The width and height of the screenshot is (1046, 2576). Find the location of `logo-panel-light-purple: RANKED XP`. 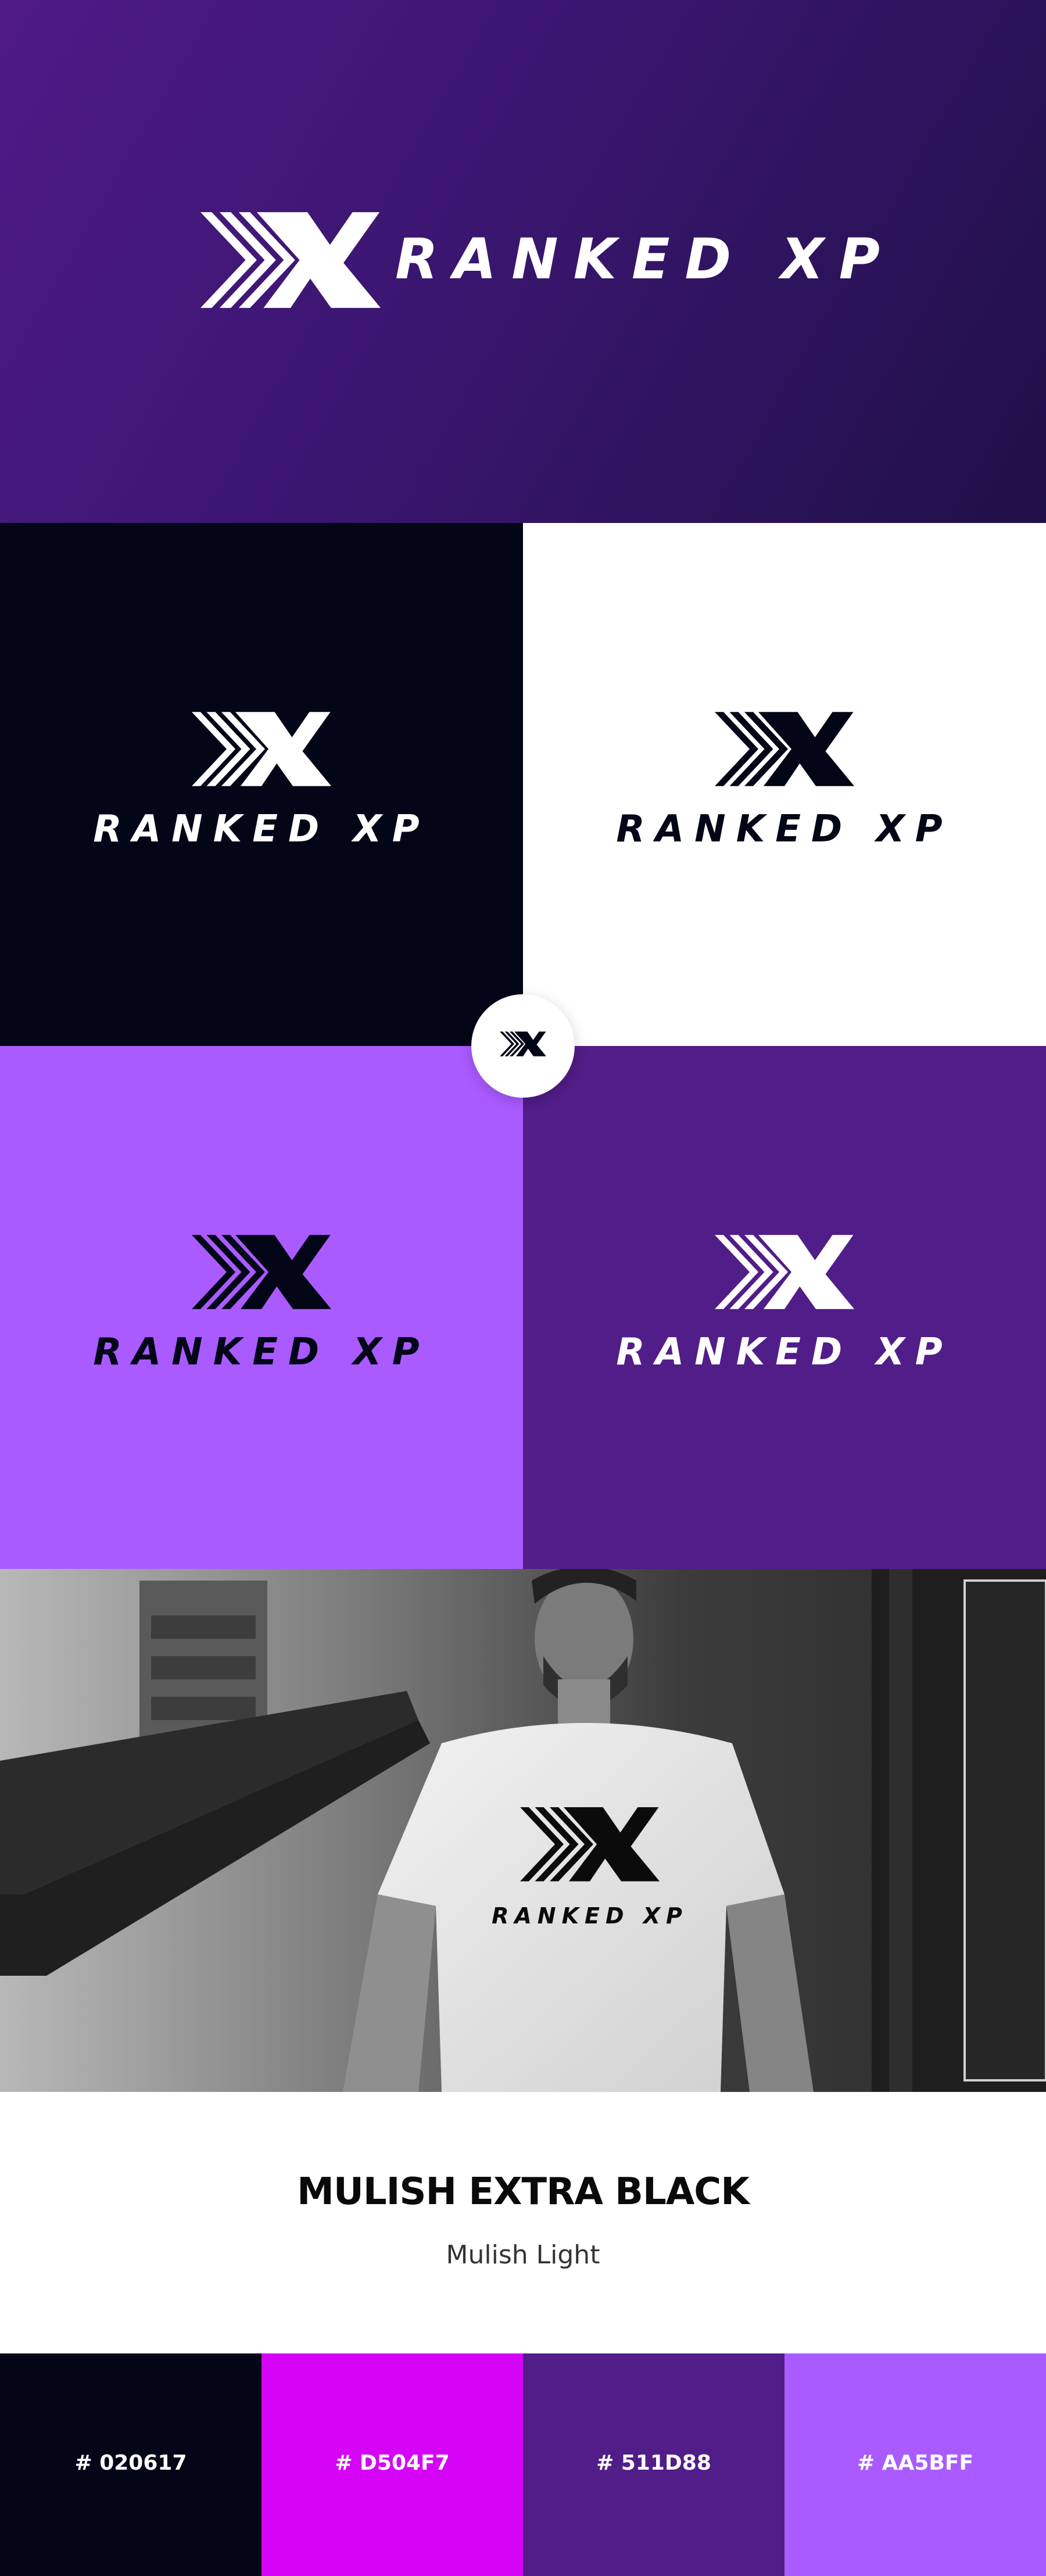

logo-panel-light-purple: RANKED XP is located at coordinates (261, 1307).